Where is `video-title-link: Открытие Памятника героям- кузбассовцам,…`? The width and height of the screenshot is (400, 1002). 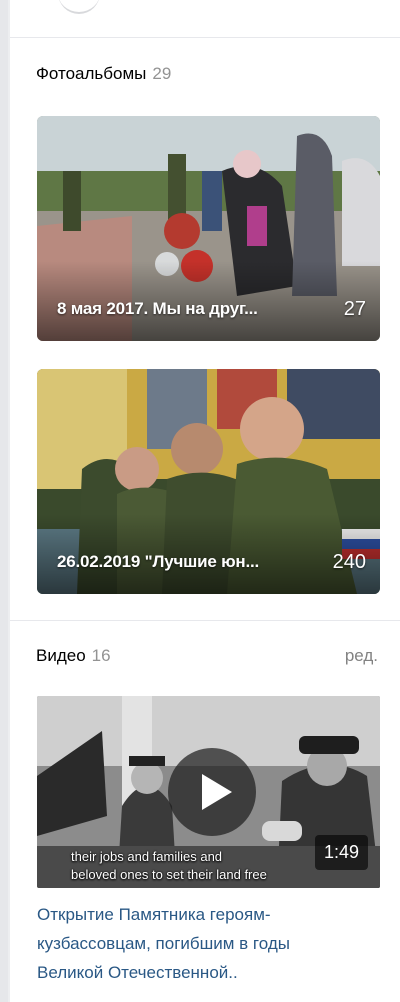 video-title-link: Открытие Памятника героям- кузбассовцам,… is located at coordinates (207, 943).